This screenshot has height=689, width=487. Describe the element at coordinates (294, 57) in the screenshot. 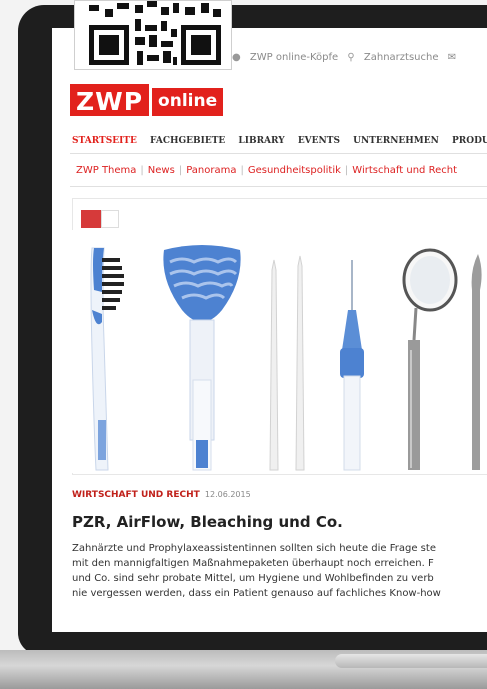

I see `top-link-koepfe: ZWP online-Köpfe` at that location.